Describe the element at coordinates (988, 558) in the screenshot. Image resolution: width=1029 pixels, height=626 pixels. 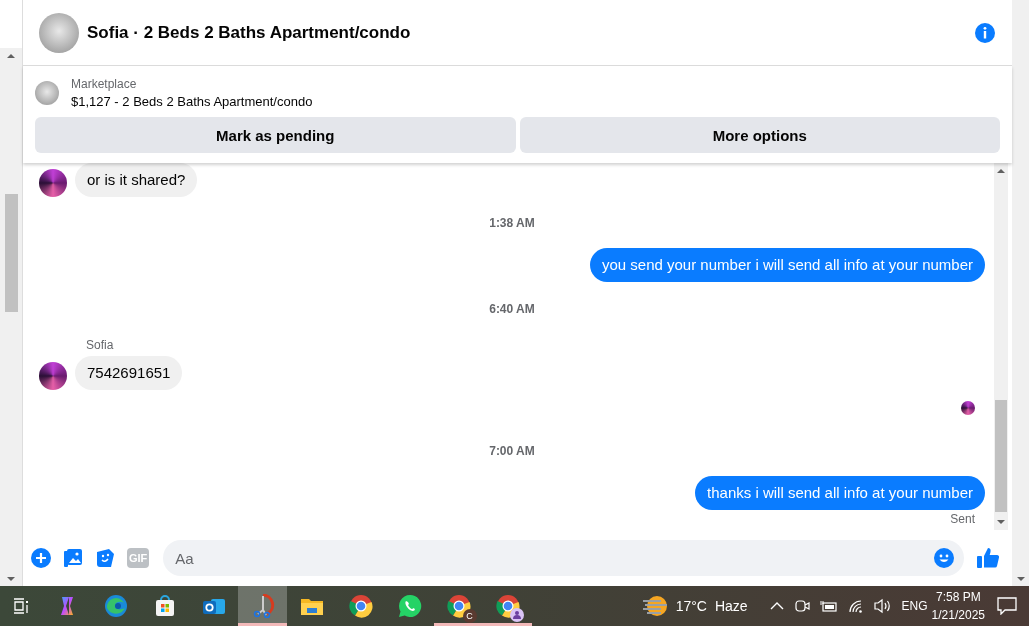
I see `thumbs-up-icon` at that location.